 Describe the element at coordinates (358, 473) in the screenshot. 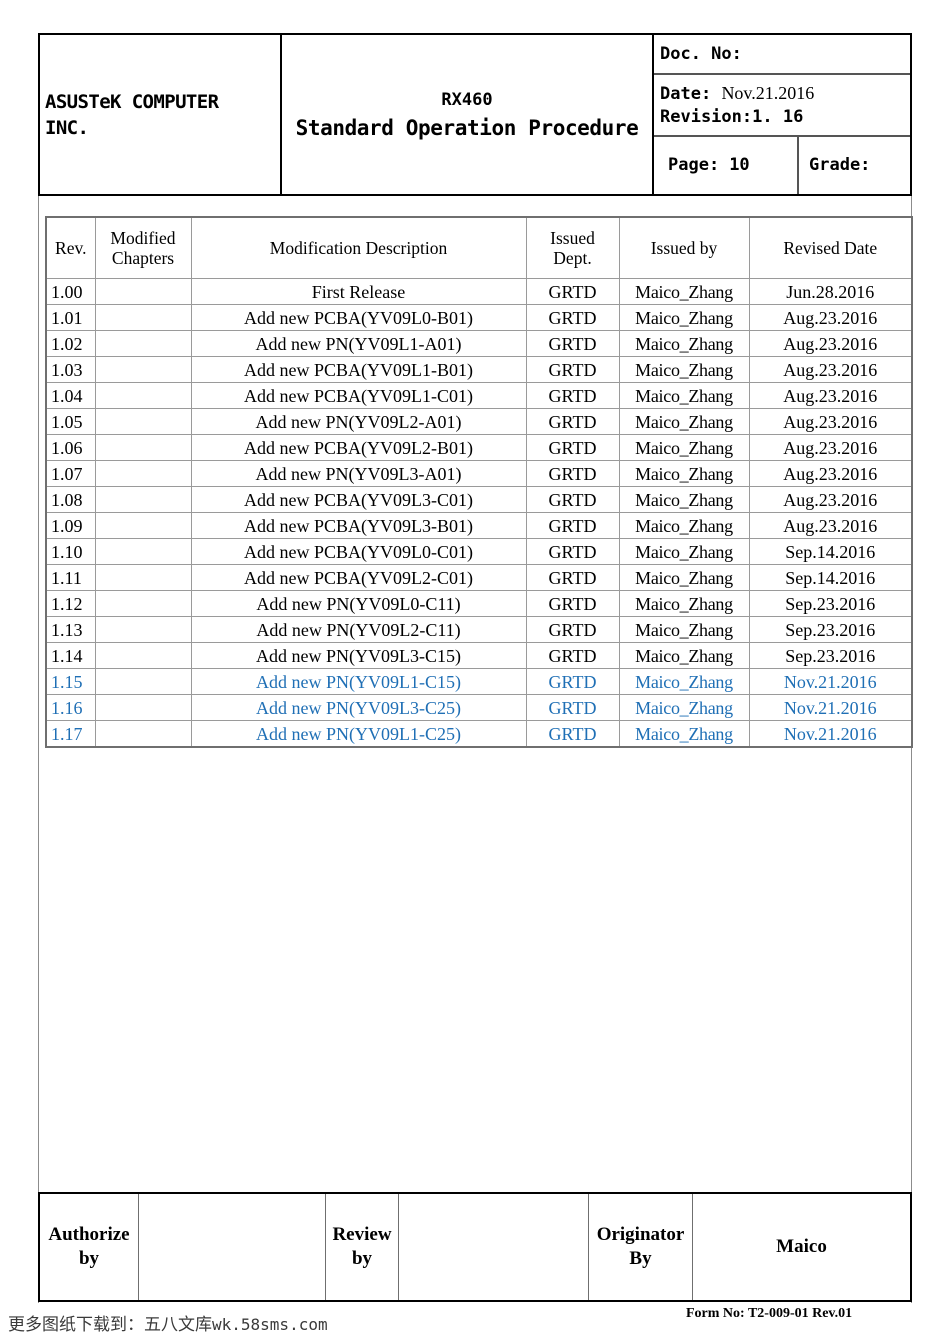

I see `cell-description: Add new PN(YV09L3-A01)` at that location.